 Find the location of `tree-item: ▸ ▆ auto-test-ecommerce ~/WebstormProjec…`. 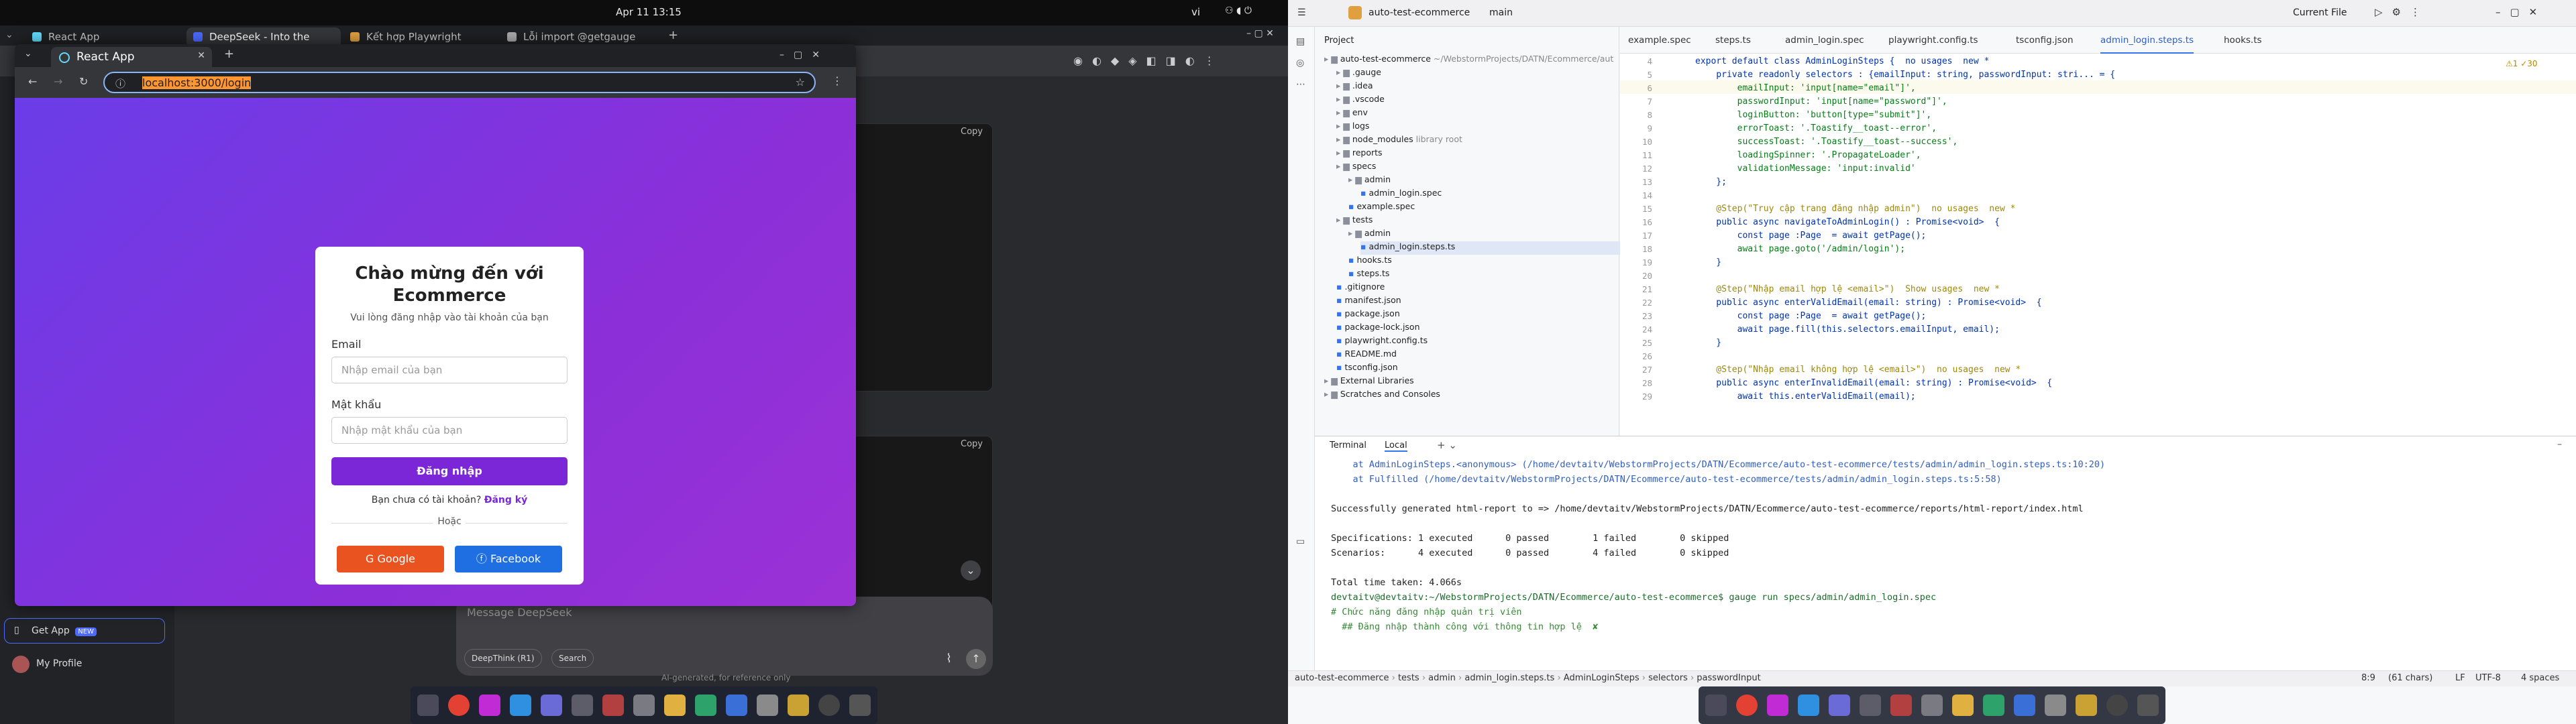

tree-item: ▸ ▆ auto-test-ecommerce ~/WebstormProjec… is located at coordinates (1468, 60).